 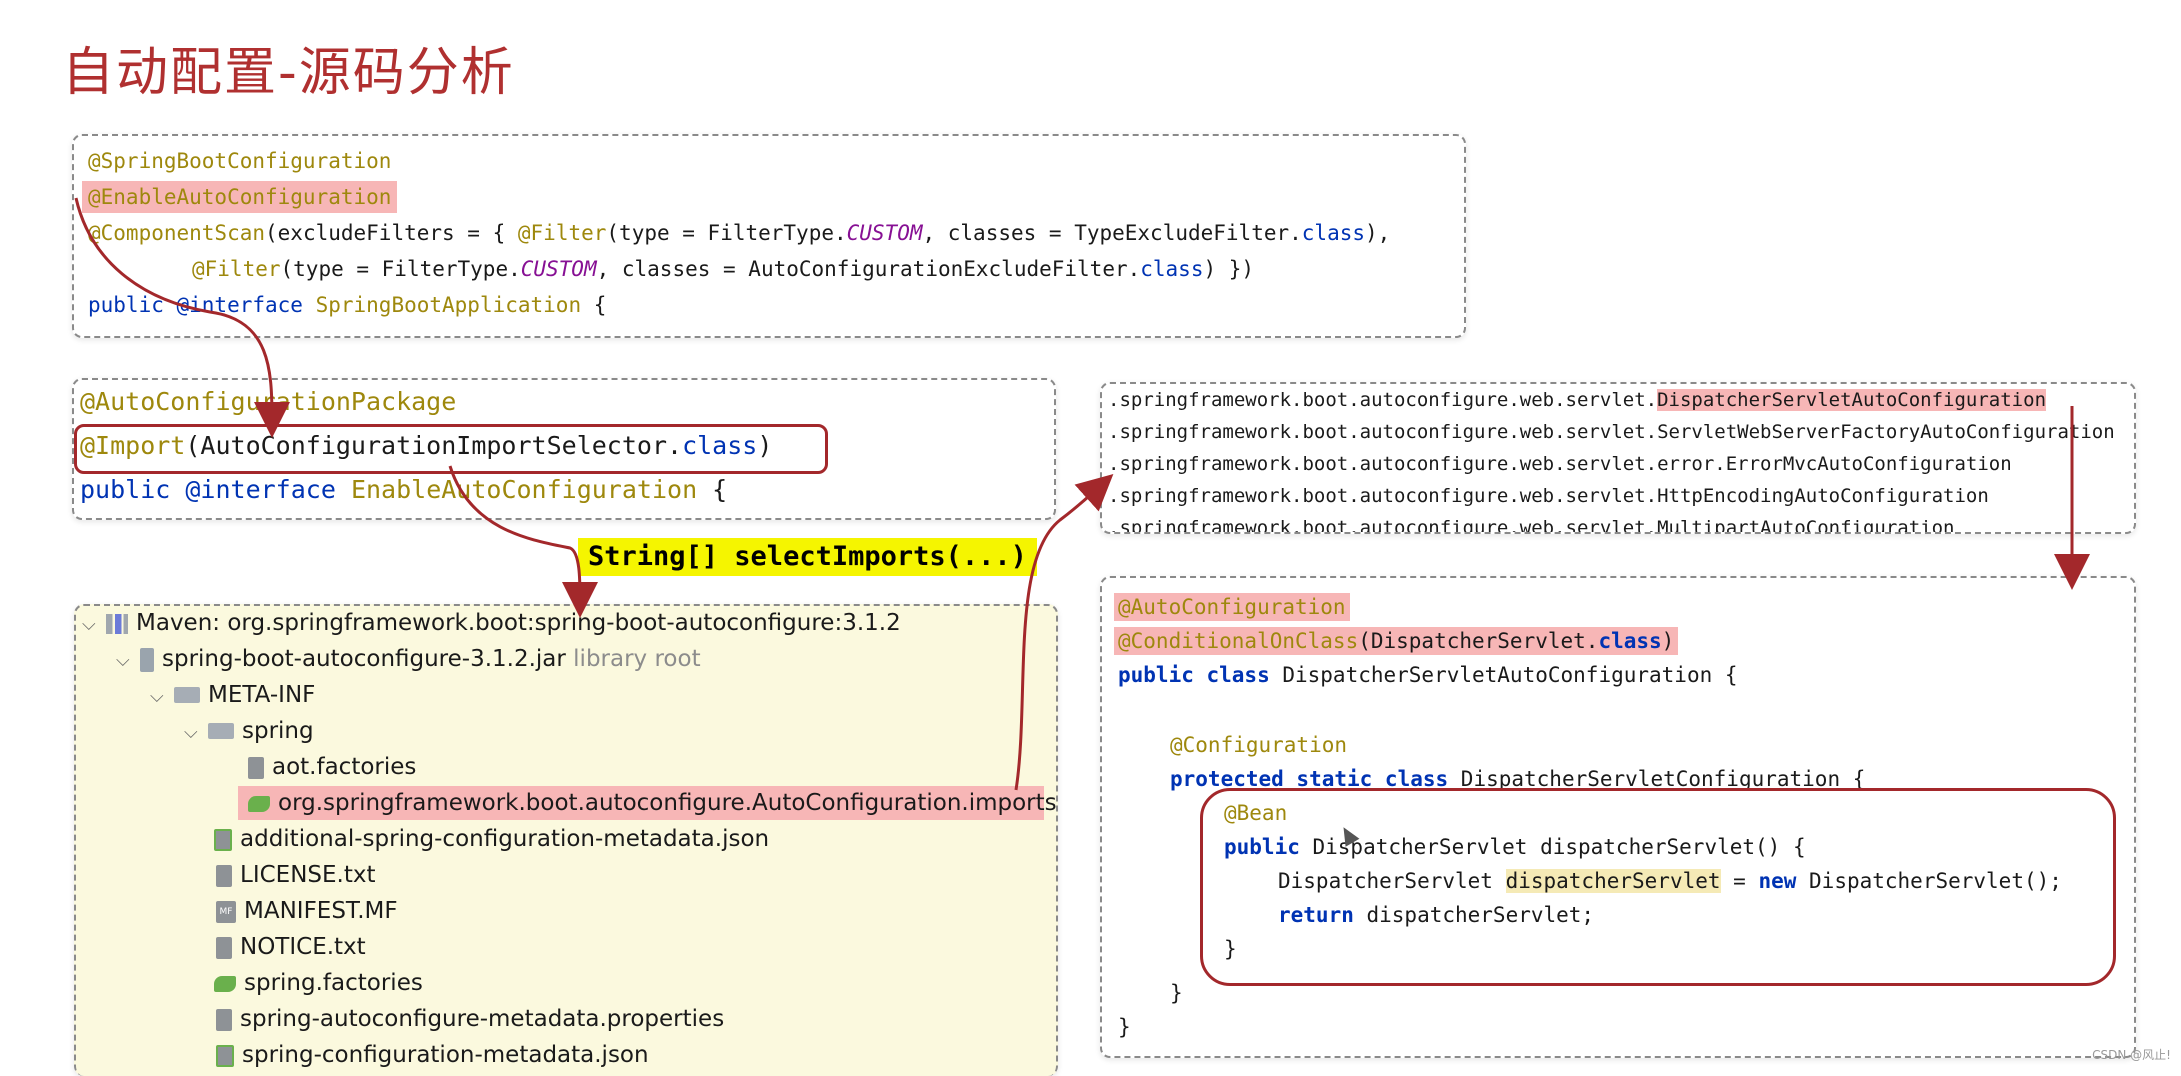 What do you see at coordinates (182, 317) in the screenshot?
I see `arrow-enable-to-autoconfigpackage` at bounding box center [182, 317].